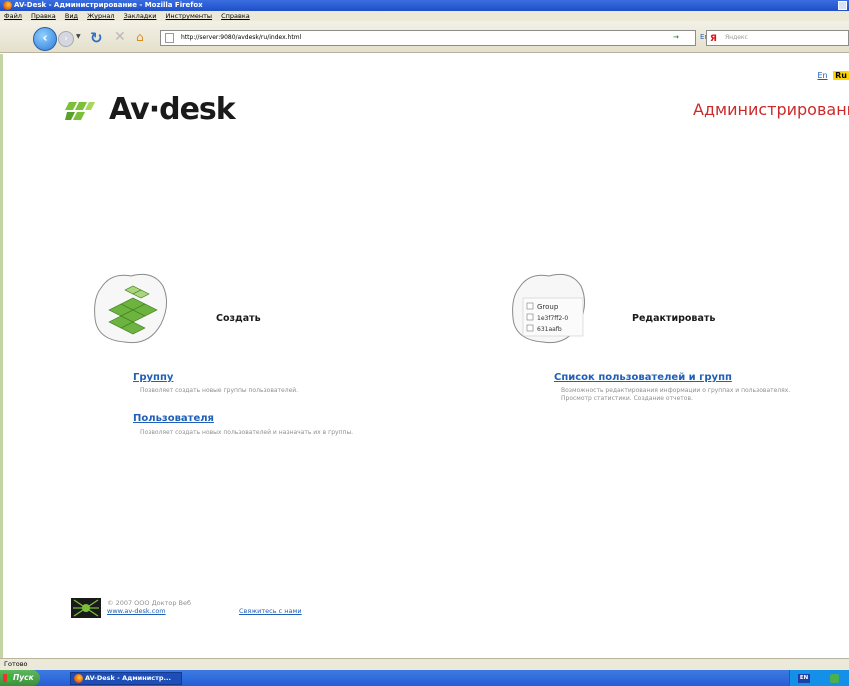 The width and height of the screenshot is (849, 686). I want to click on home-icon: ⌂, so click(140, 37).